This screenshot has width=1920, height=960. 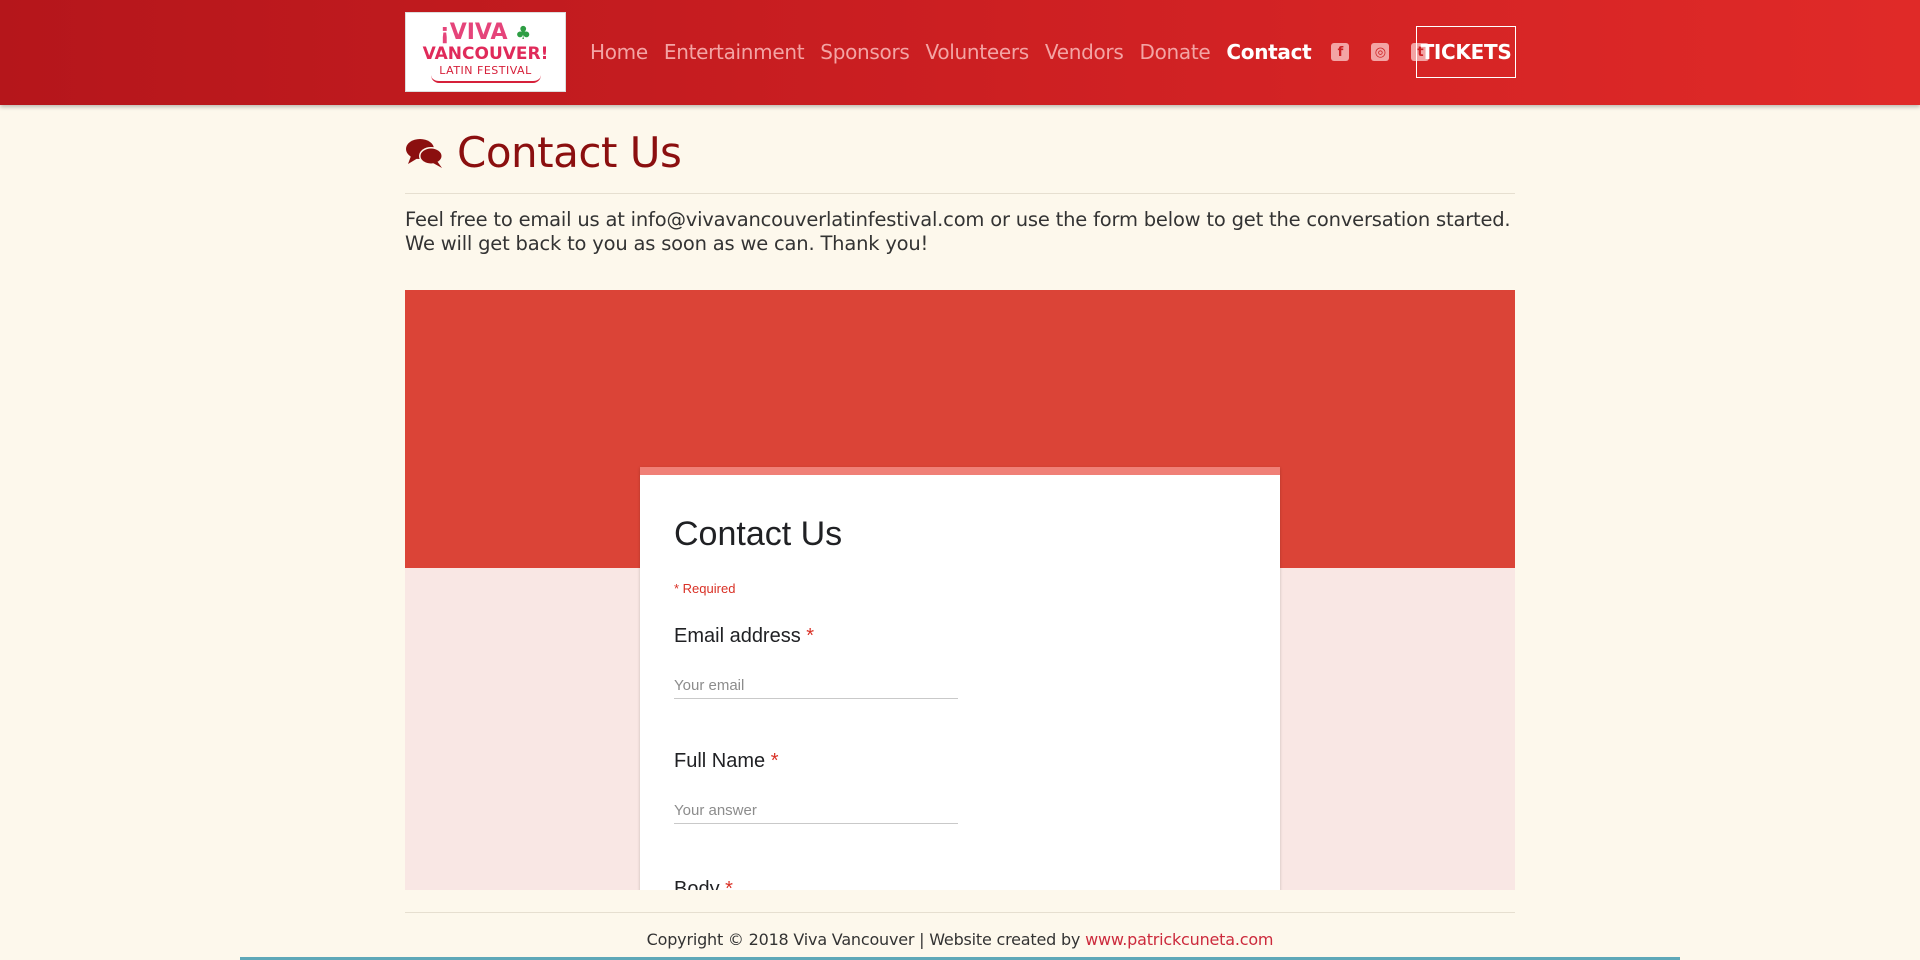 What do you see at coordinates (523, 33) in the screenshot?
I see `leaf-icon: ♣` at bounding box center [523, 33].